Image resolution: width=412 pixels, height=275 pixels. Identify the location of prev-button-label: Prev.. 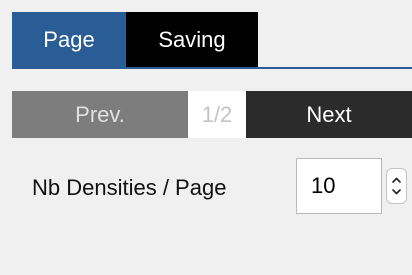
(100, 114).